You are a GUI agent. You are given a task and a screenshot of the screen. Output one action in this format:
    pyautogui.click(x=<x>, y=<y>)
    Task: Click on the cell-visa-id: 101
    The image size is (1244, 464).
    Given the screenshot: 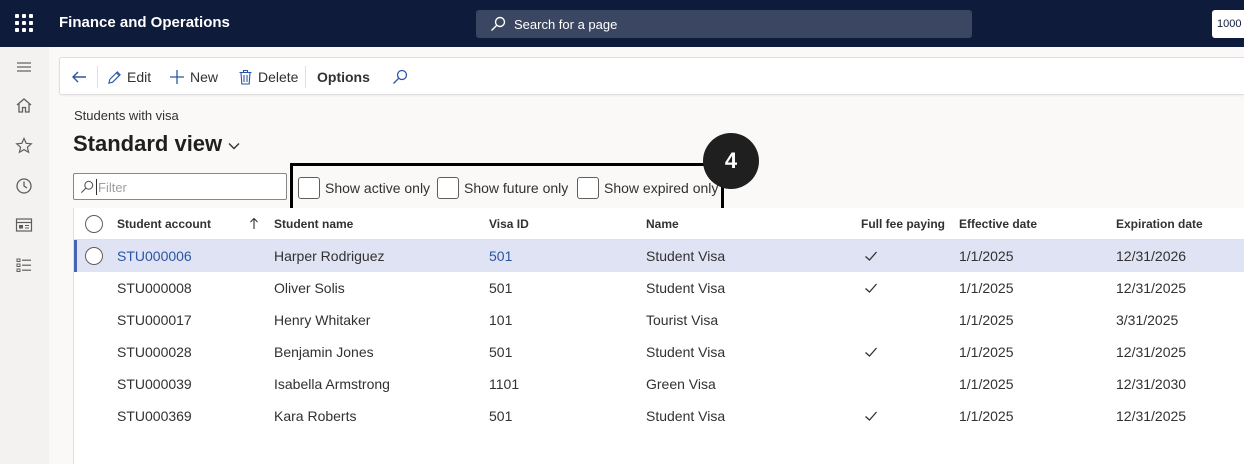 What is the action you would take?
    pyautogui.click(x=500, y=320)
    